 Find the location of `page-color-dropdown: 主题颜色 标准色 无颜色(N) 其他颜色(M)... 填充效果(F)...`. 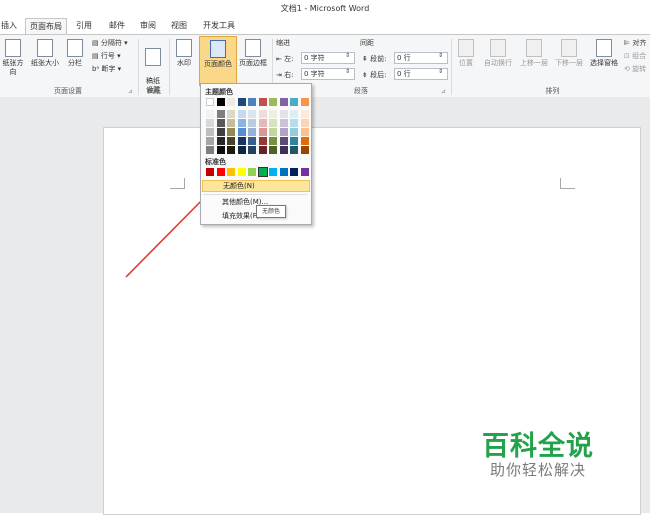

page-color-dropdown: 主题颜色 标准色 无颜色(N) 其他颜色(M)... 填充效果(F)... is located at coordinates (256, 154).